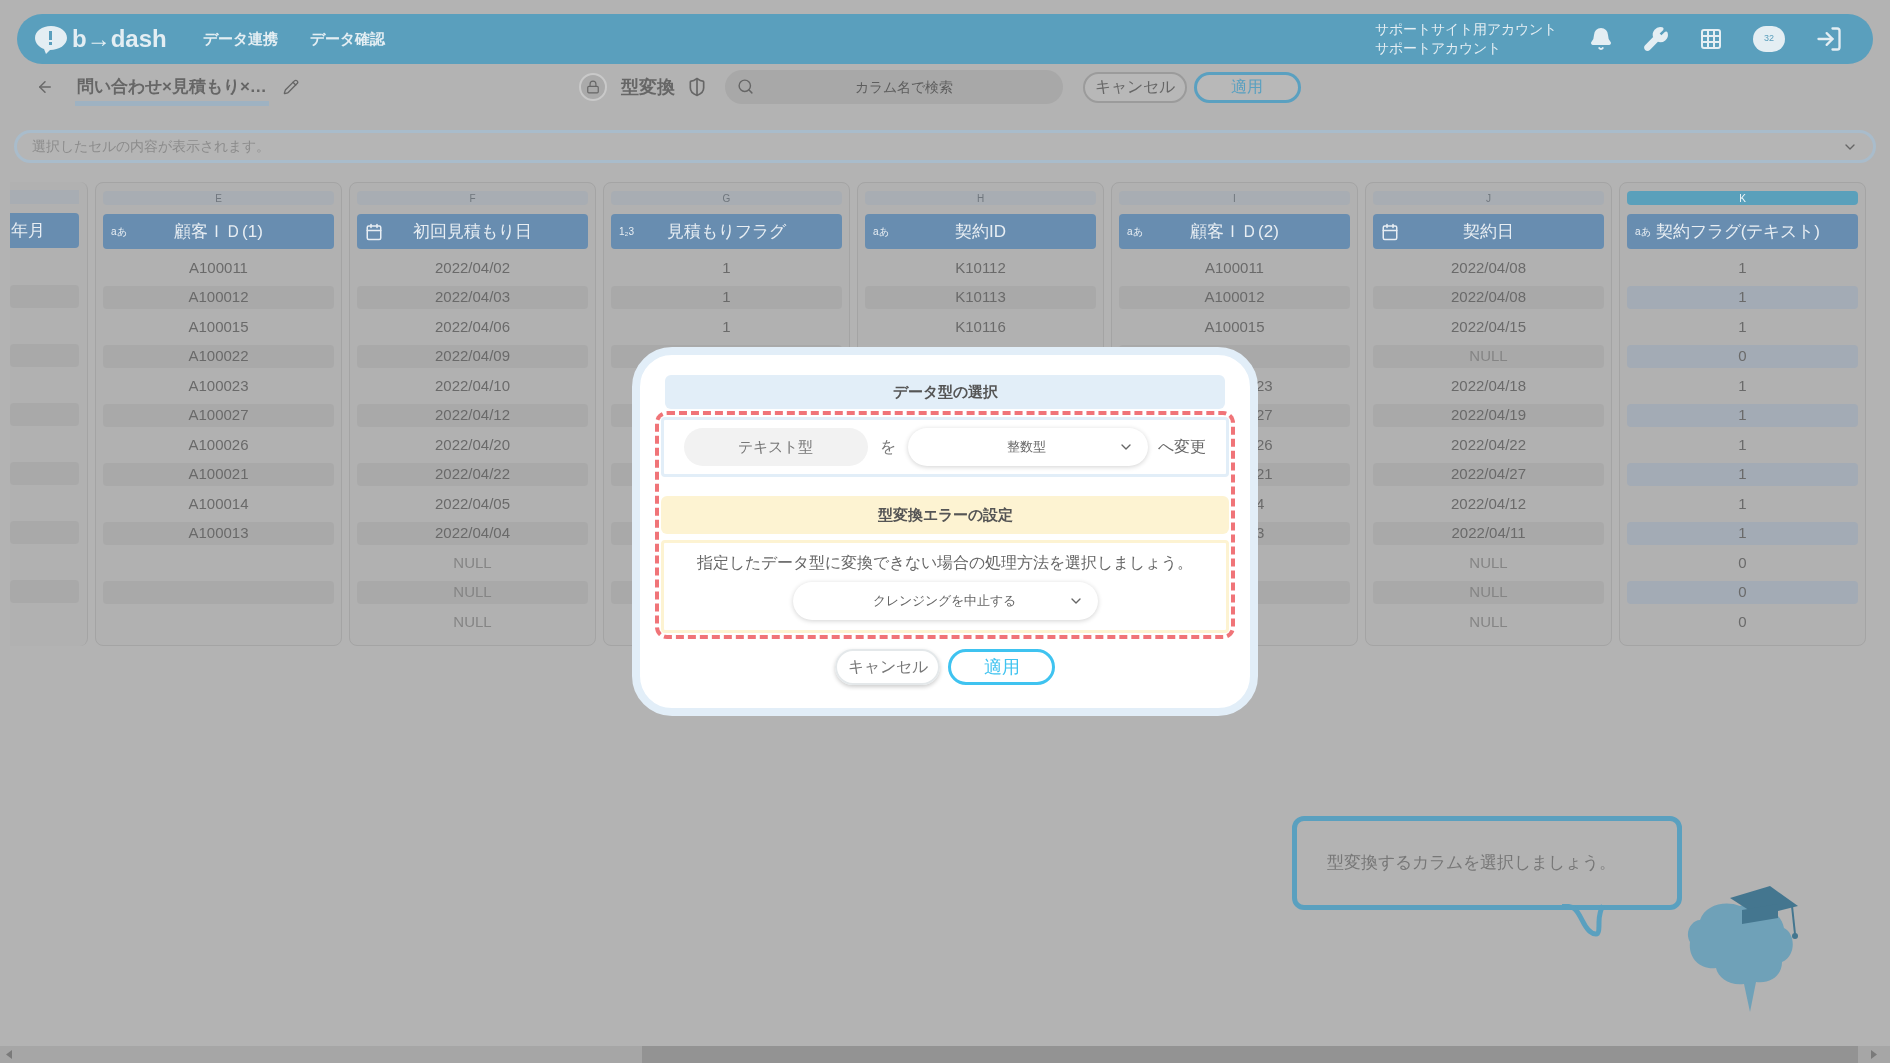  I want to click on table-cell: K10112, so click(980, 268).